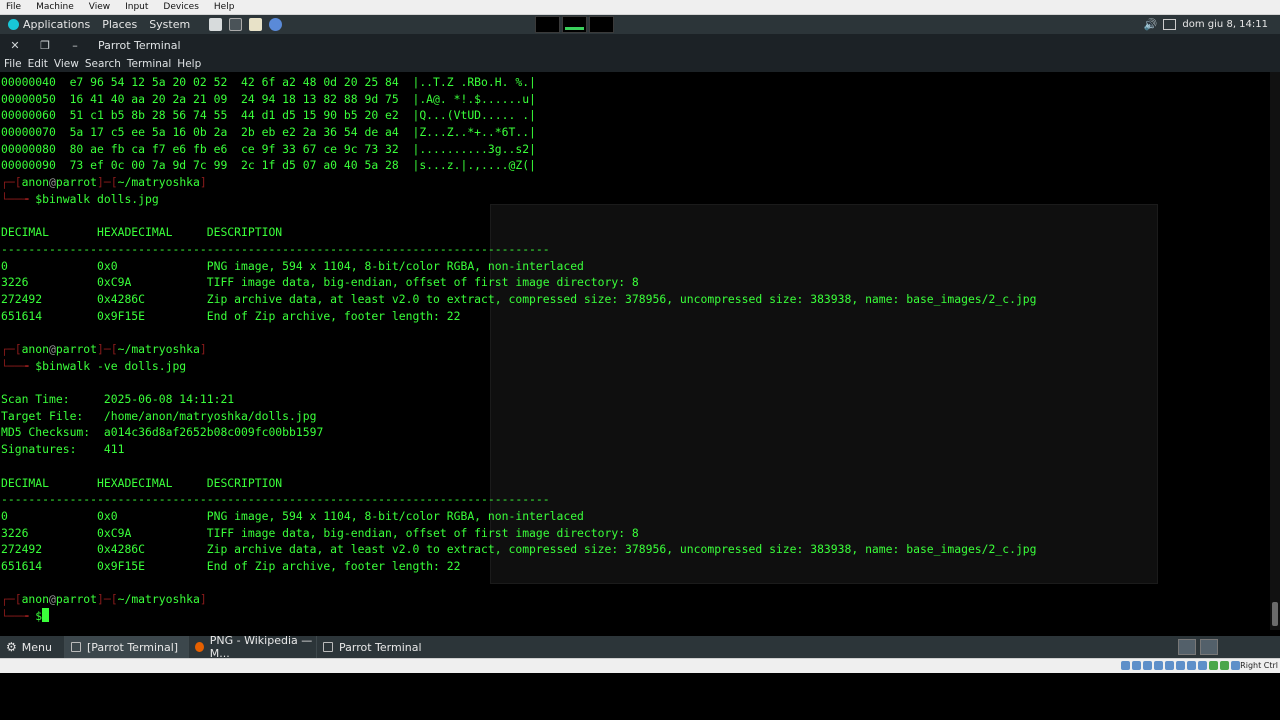 The width and height of the screenshot is (1280, 720). Describe the element at coordinates (276, 24) in the screenshot. I see `browser-launcher-icon` at that location.